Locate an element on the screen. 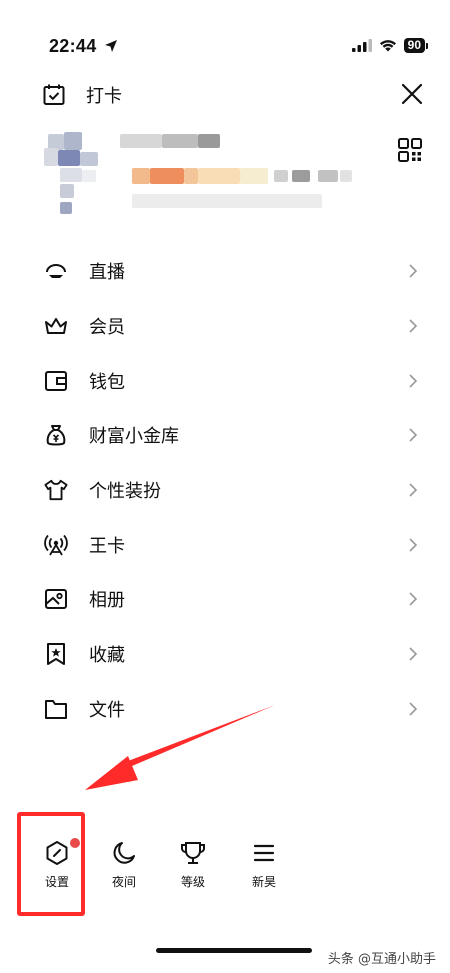 The image size is (450, 973). menu-label-wealth: 财富小金库 is located at coordinates (134, 437).